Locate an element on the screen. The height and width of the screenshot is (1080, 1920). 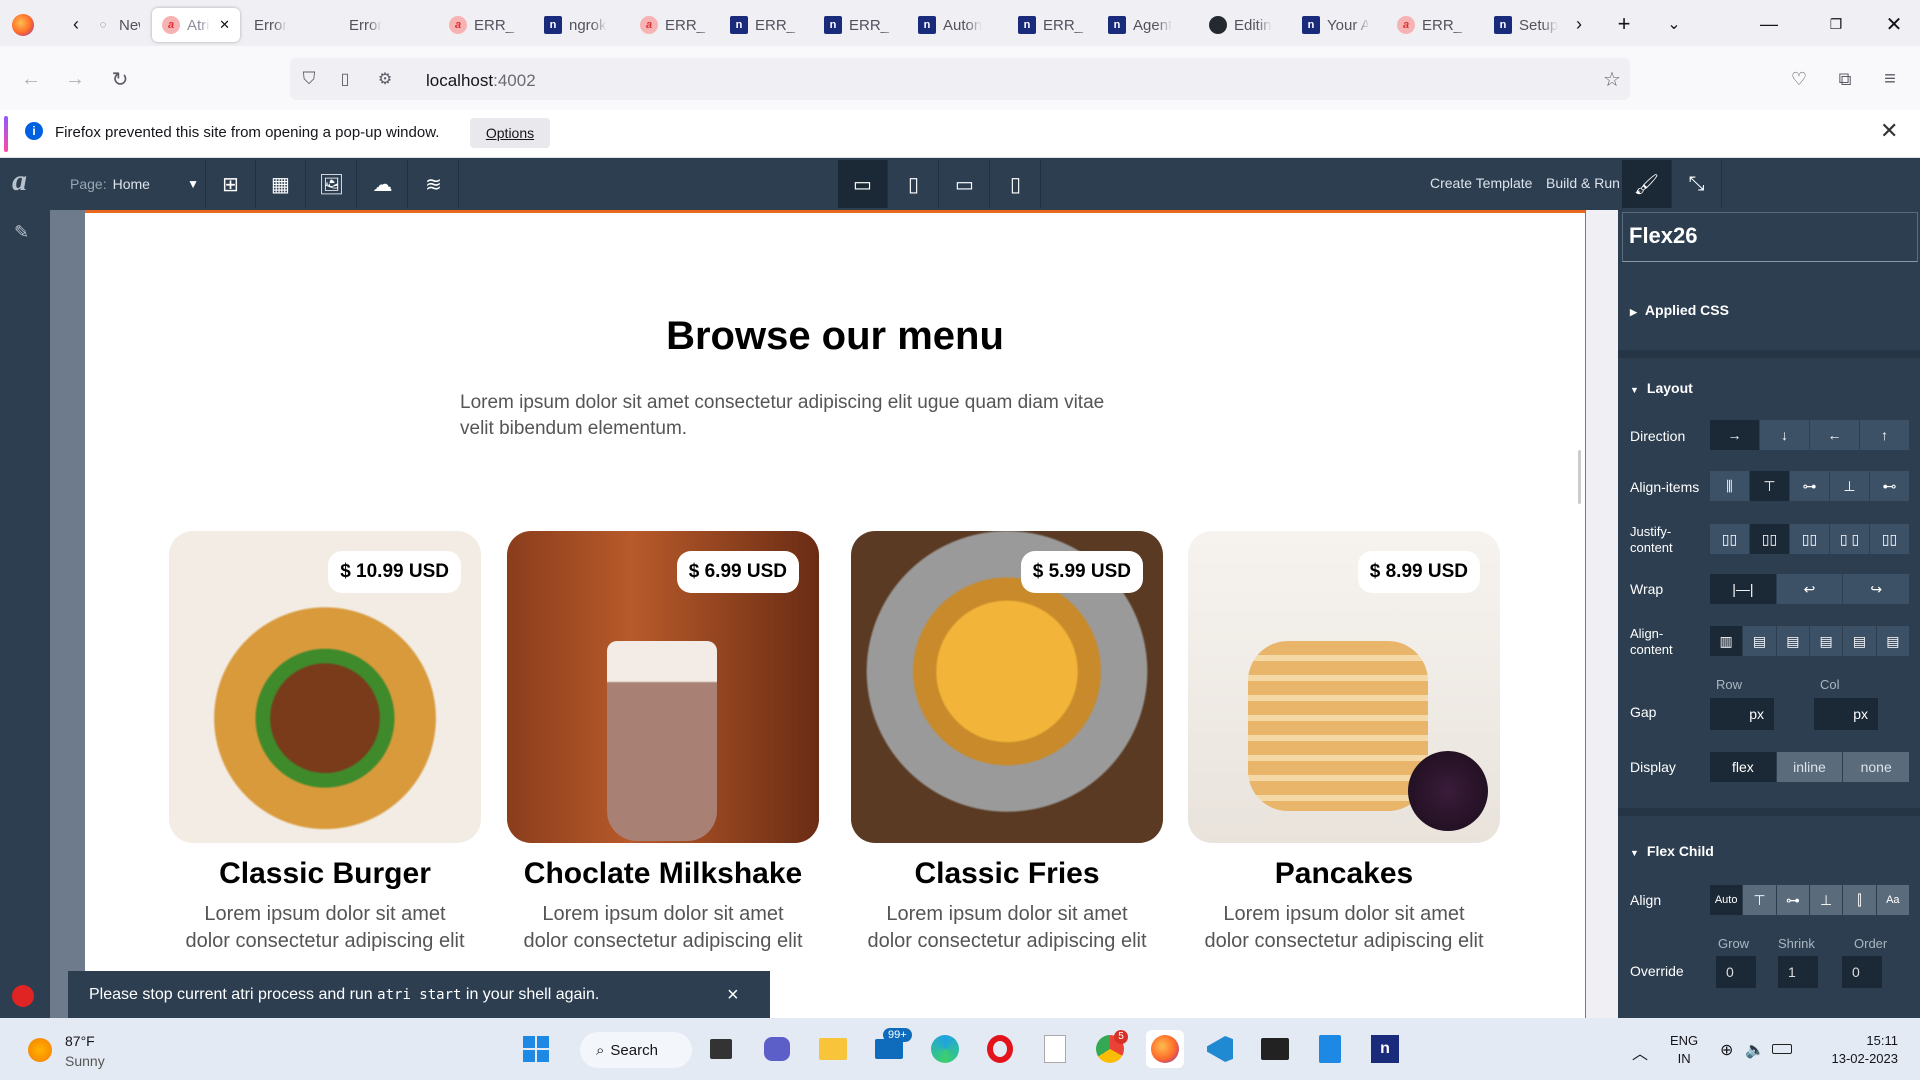
new-tab-icon: + is located at coordinates (1624, 23).